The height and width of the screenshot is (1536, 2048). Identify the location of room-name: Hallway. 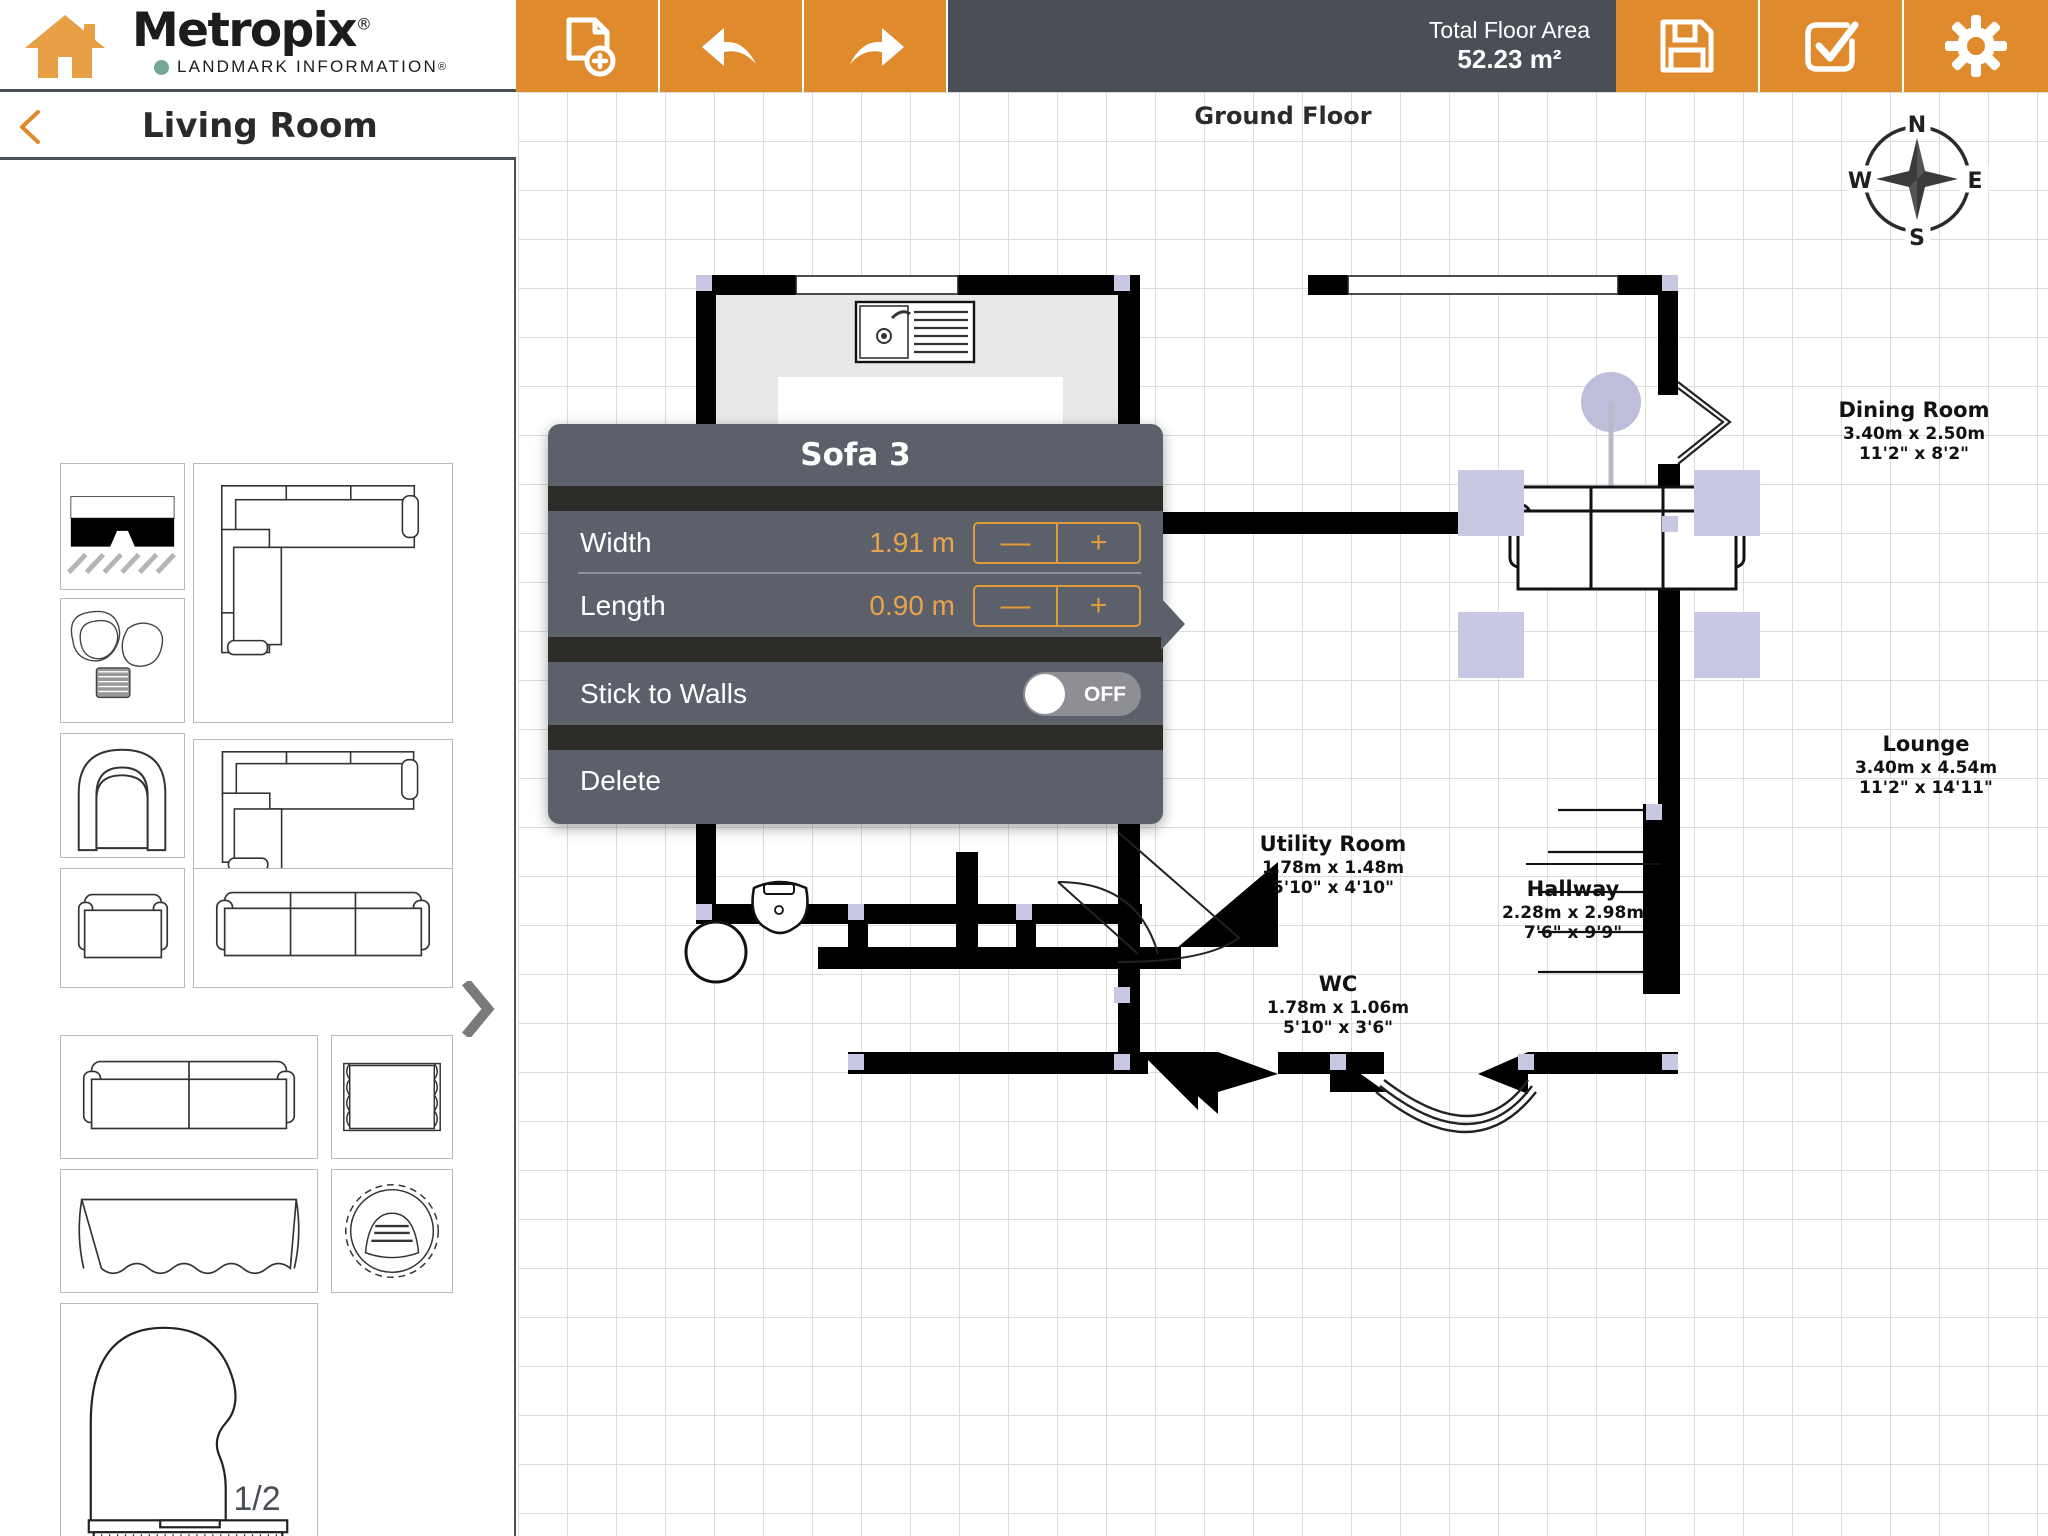
(1573, 889).